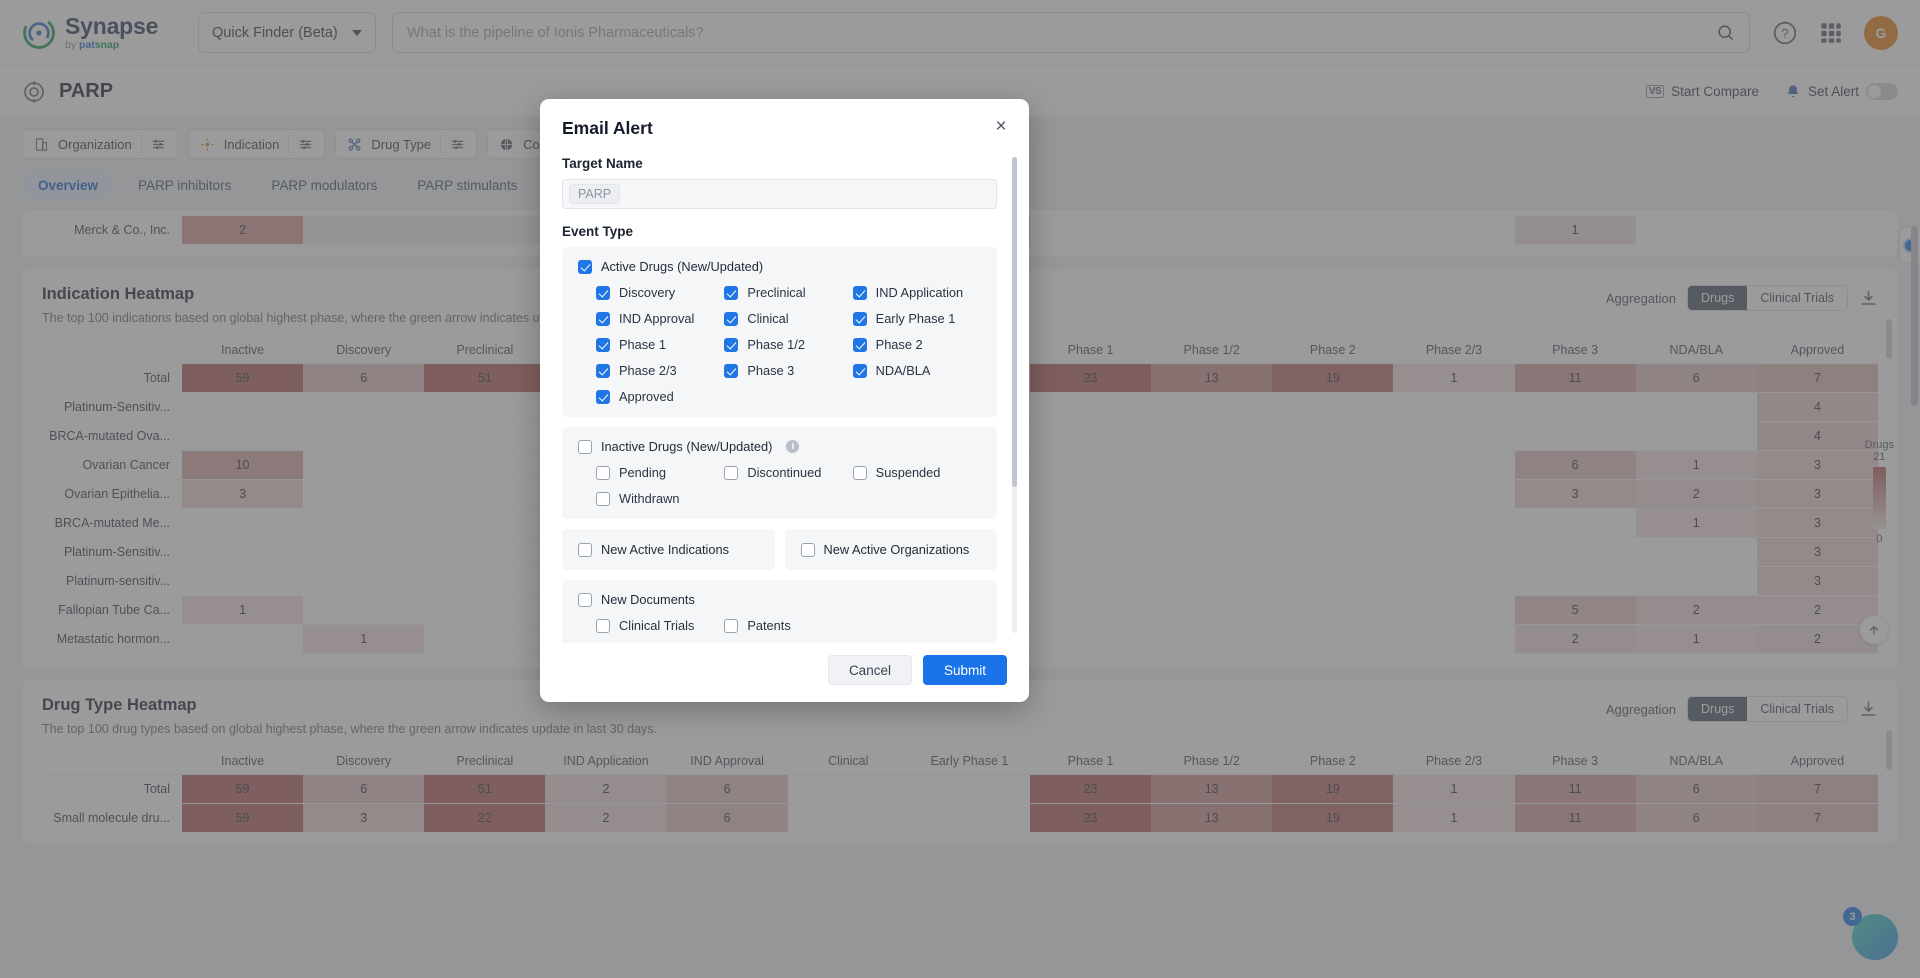 This screenshot has height=978, width=1920. I want to click on cancel-button: Cancel, so click(869, 670).